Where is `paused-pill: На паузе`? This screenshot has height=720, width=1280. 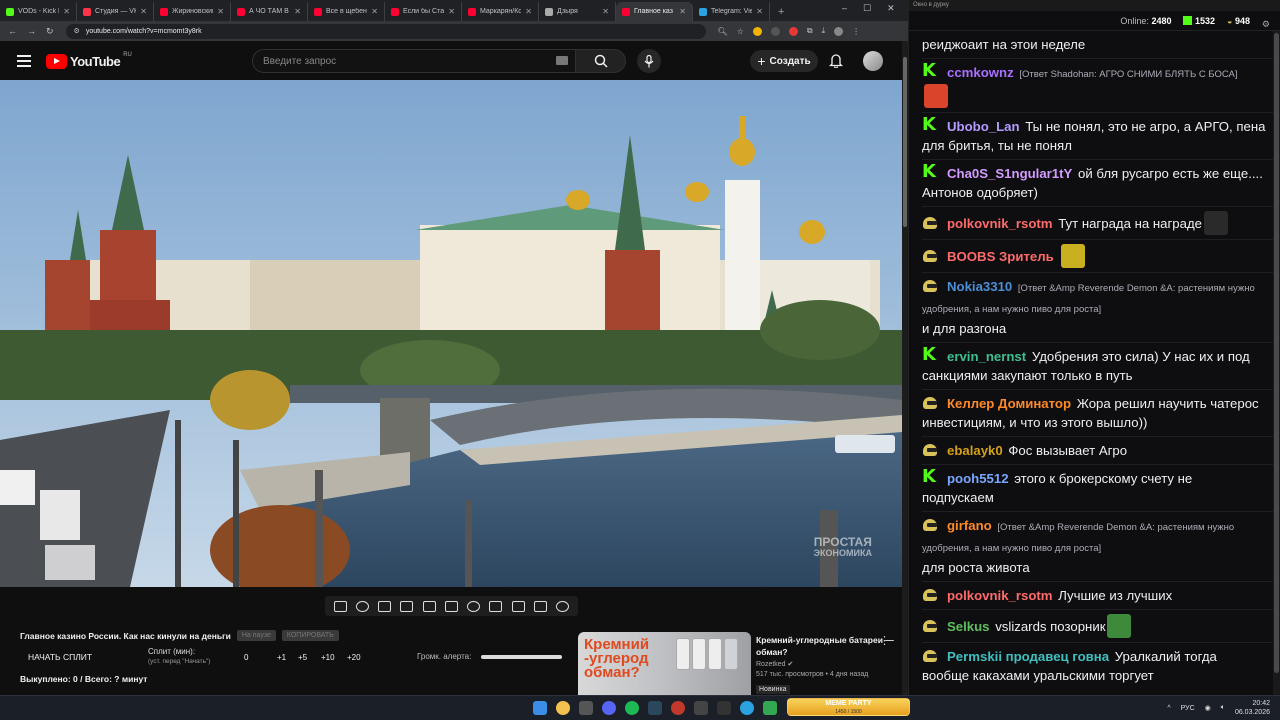
paused-pill: На паузе is located at coordinates (256, 635).